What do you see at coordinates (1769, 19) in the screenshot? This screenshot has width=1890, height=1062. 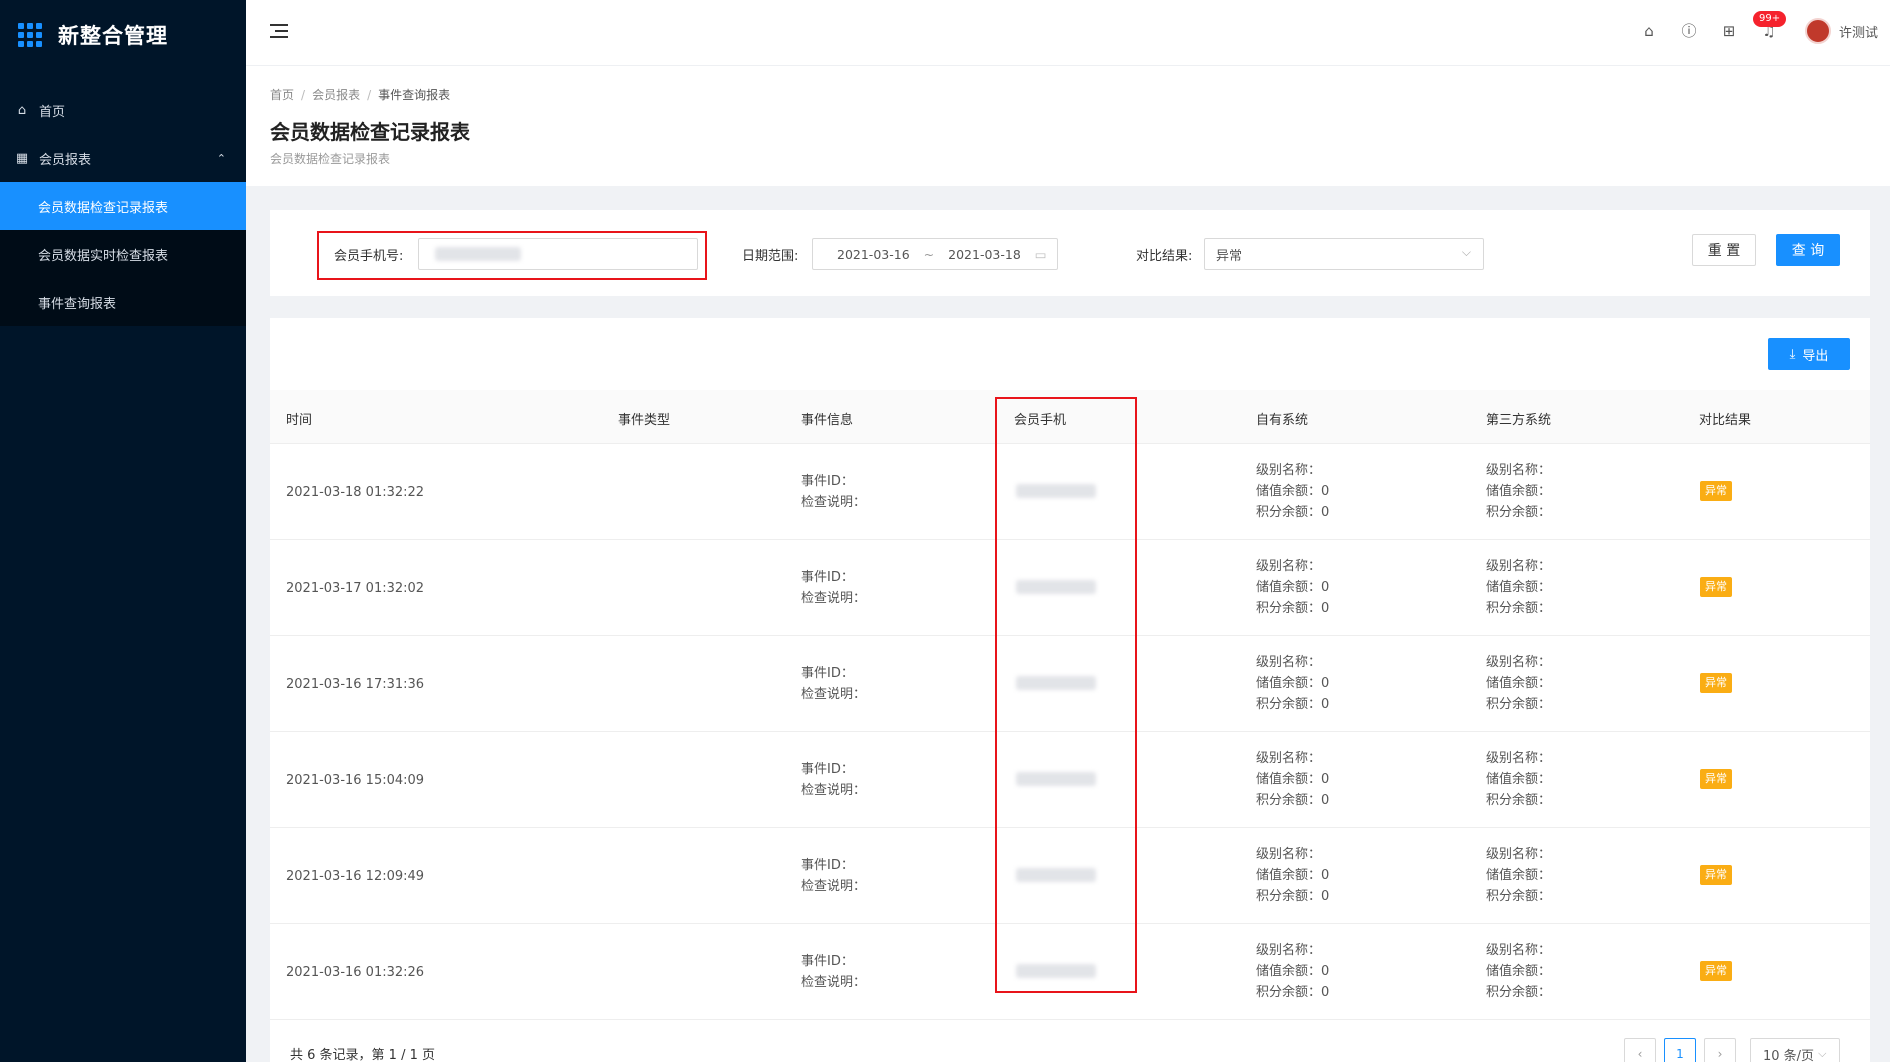 I see `notification-badge: 99+` at bounding box center [1769, 19].